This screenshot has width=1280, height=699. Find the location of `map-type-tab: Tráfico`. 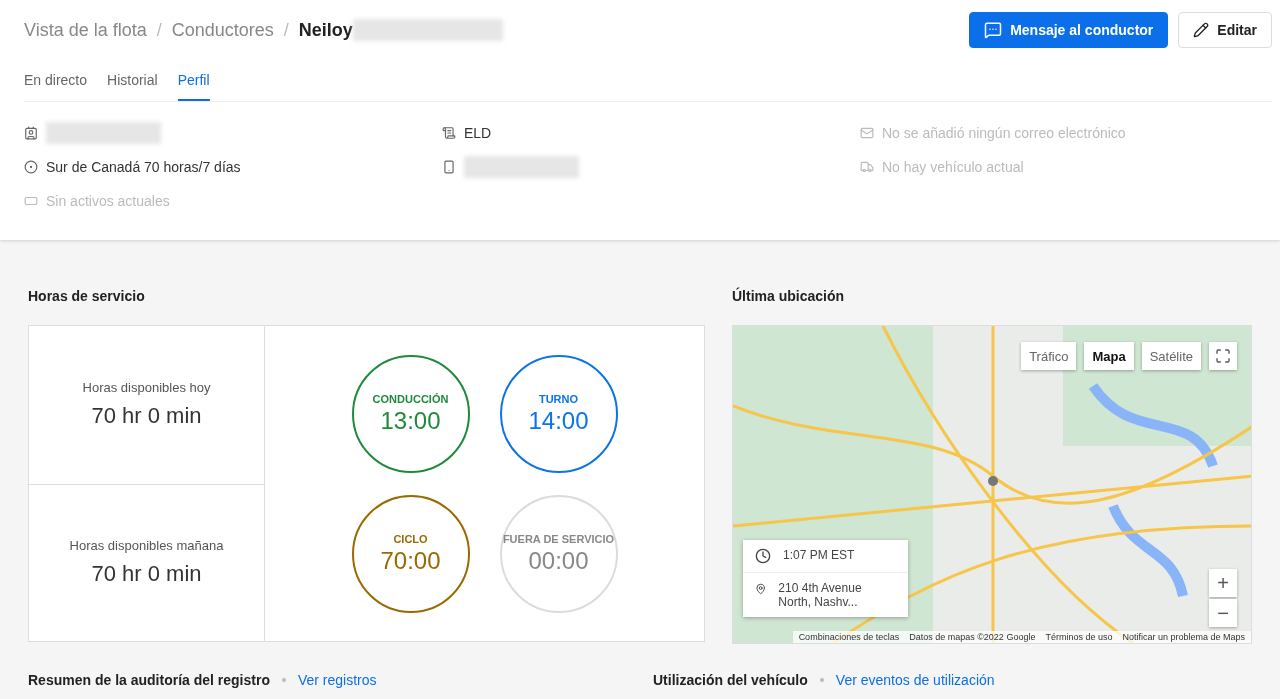

map-type-tab: Tráfico is located at coordinates (1049, 356).